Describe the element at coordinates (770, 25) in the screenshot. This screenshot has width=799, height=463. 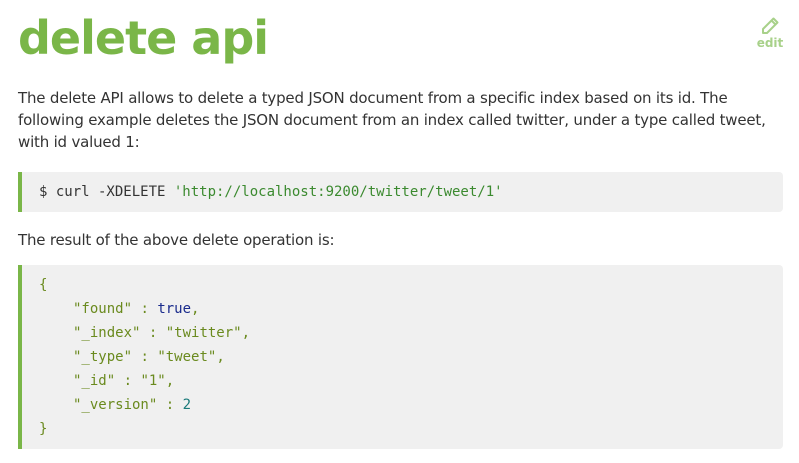
I see `pencil-icon` at that location.